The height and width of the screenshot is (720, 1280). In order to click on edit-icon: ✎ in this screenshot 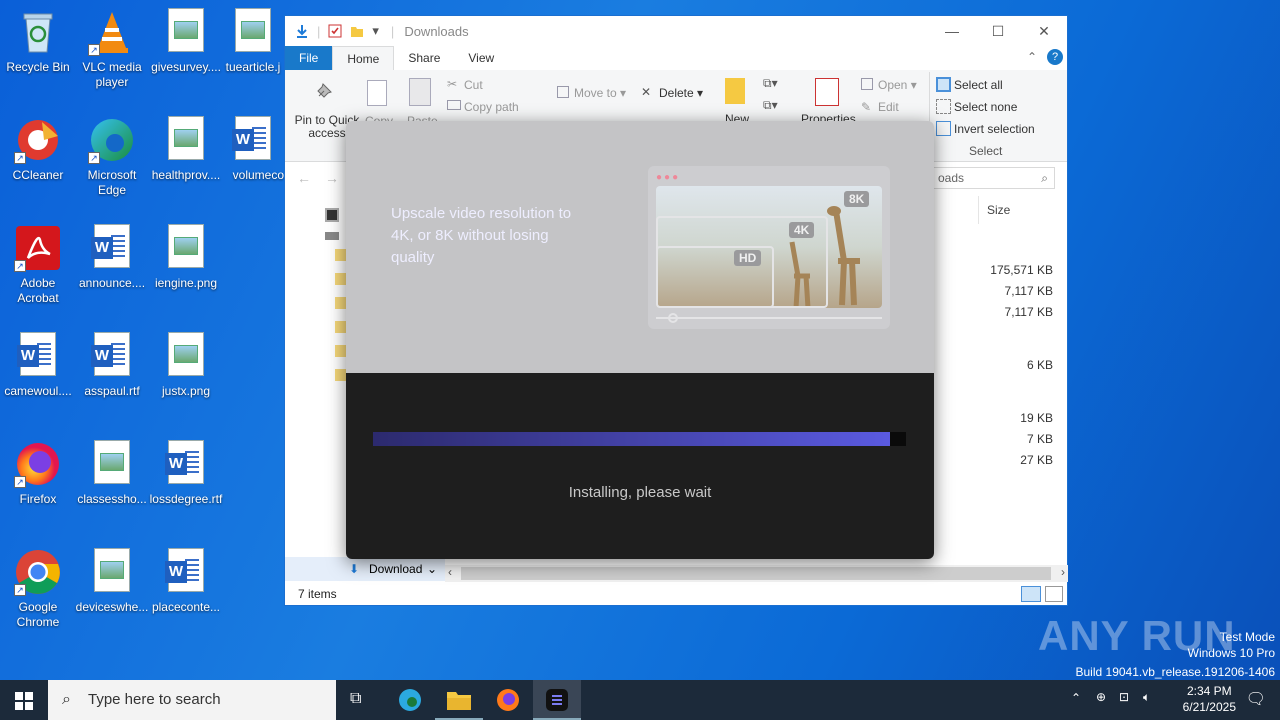, I will do `click(866, 107)`.